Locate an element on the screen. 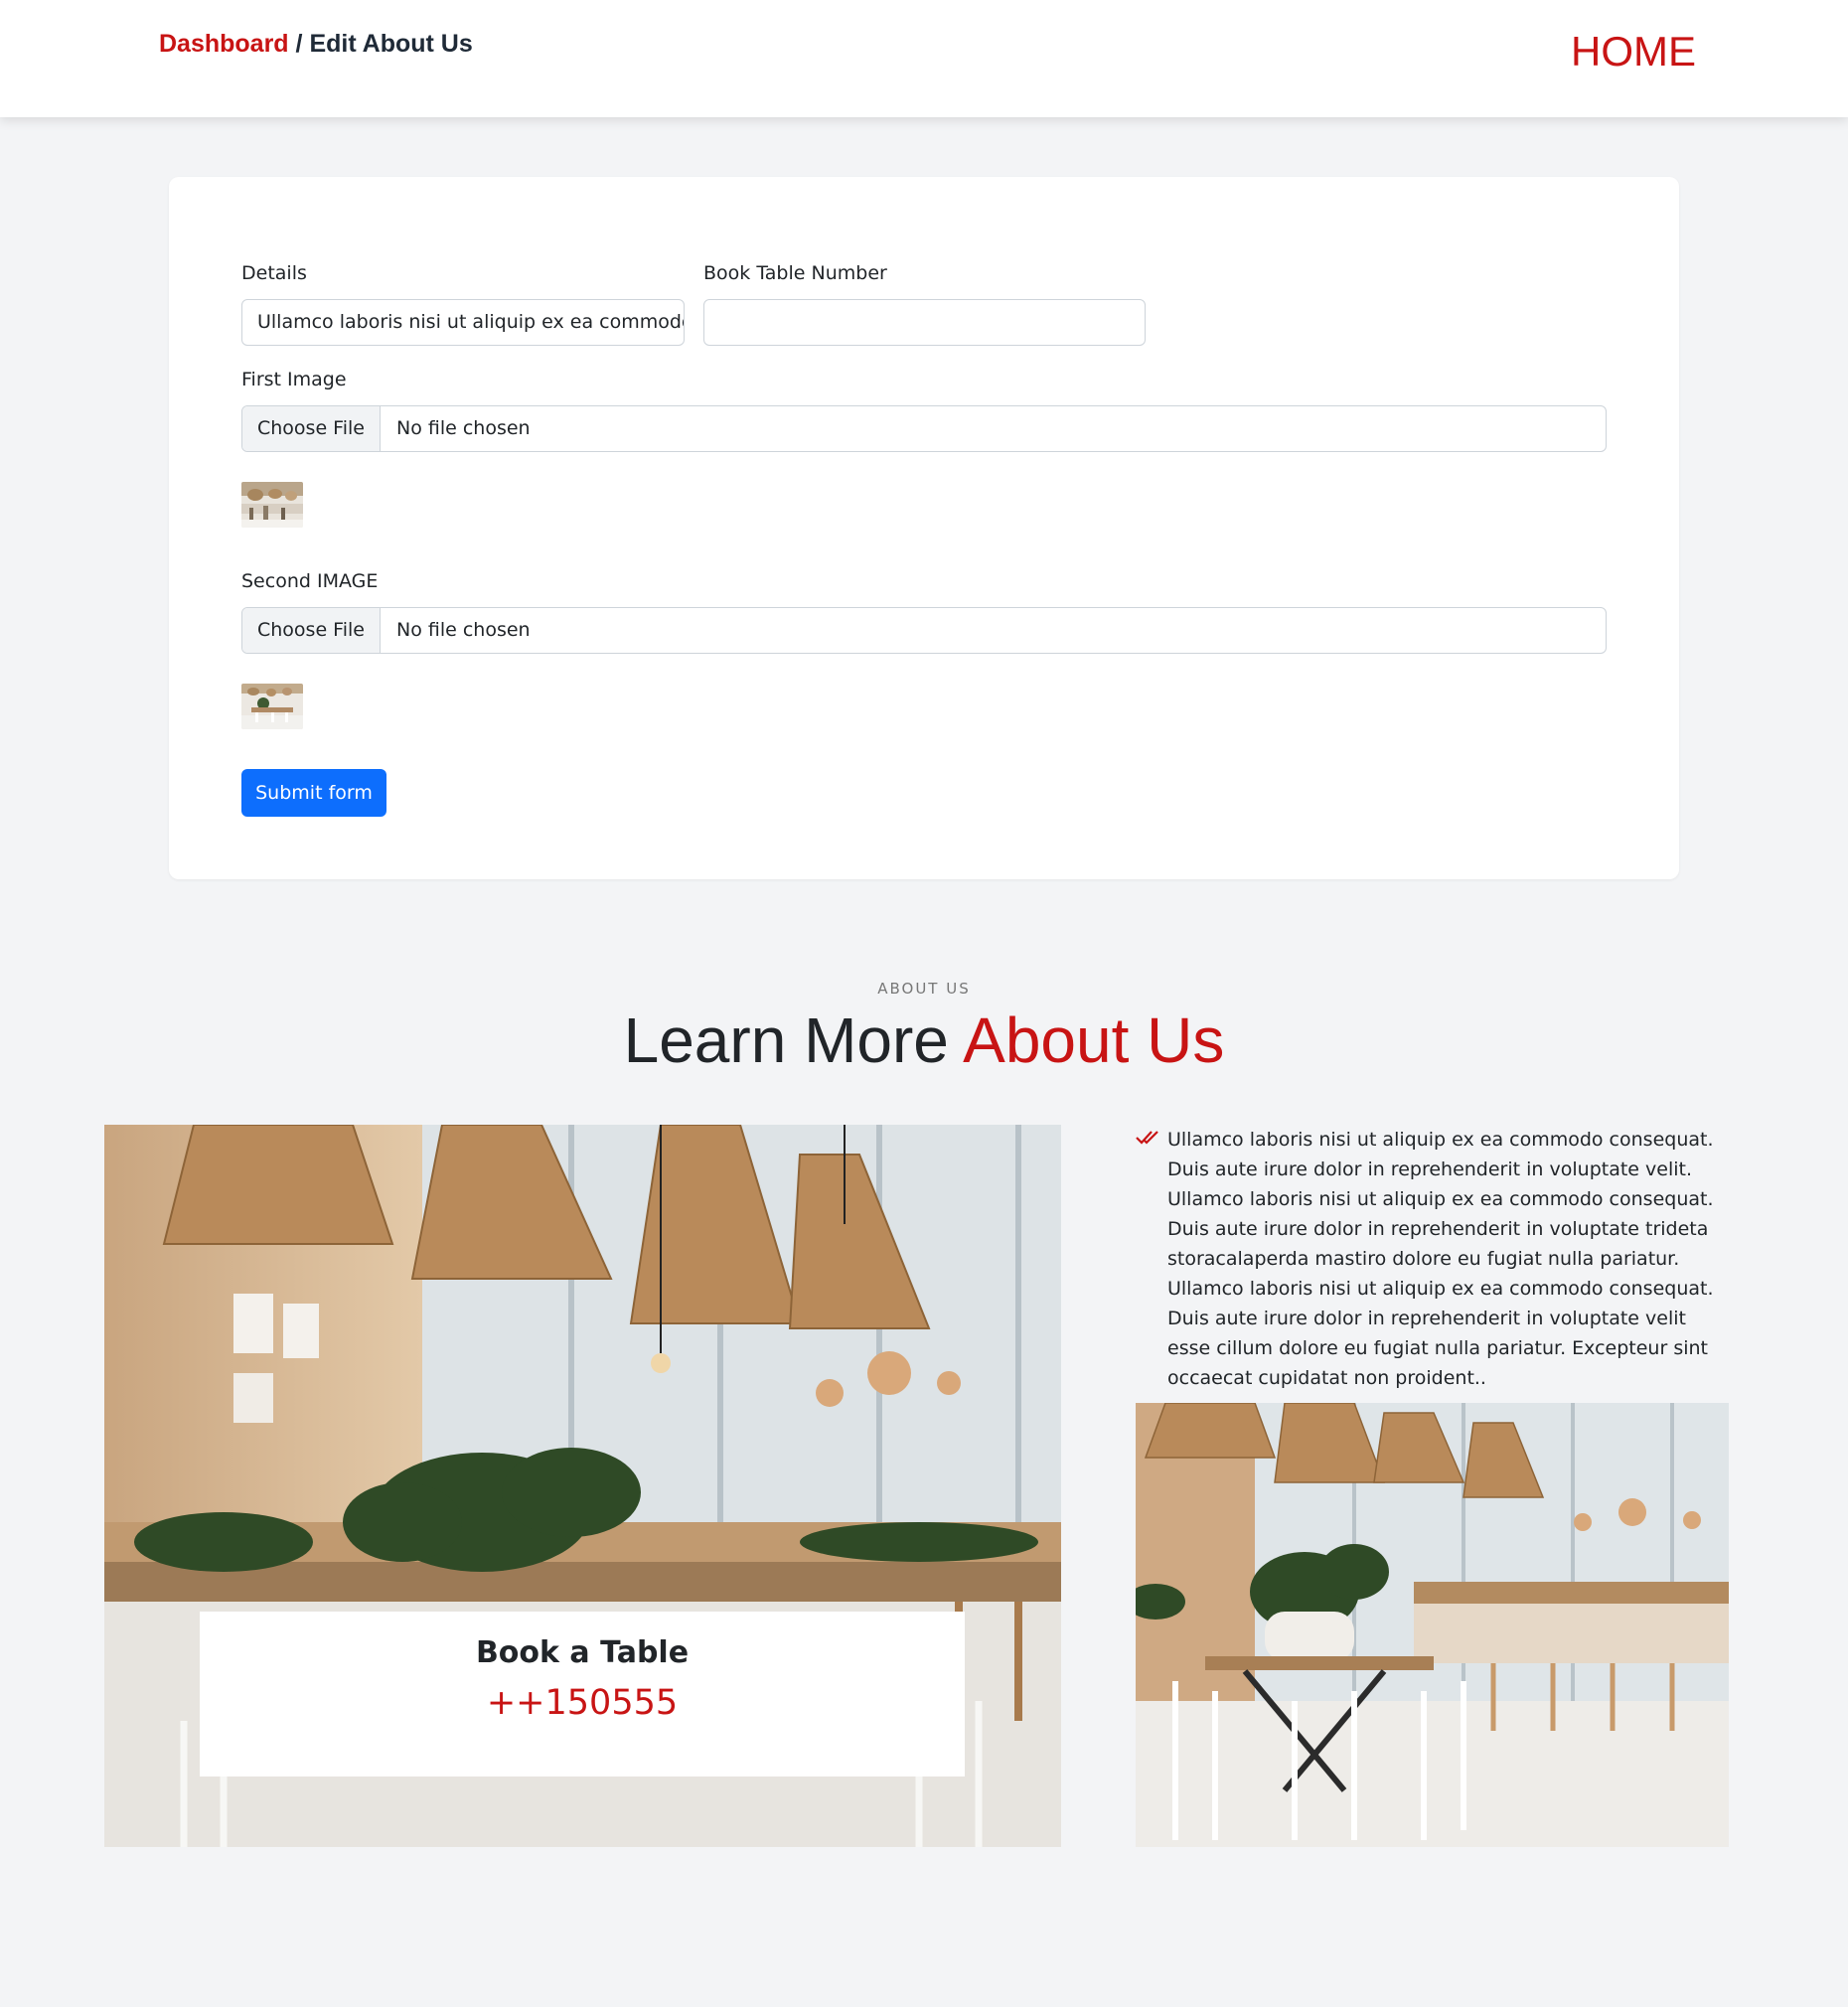  book-table-title: Book a Table is located at coordinates (582, 1652).